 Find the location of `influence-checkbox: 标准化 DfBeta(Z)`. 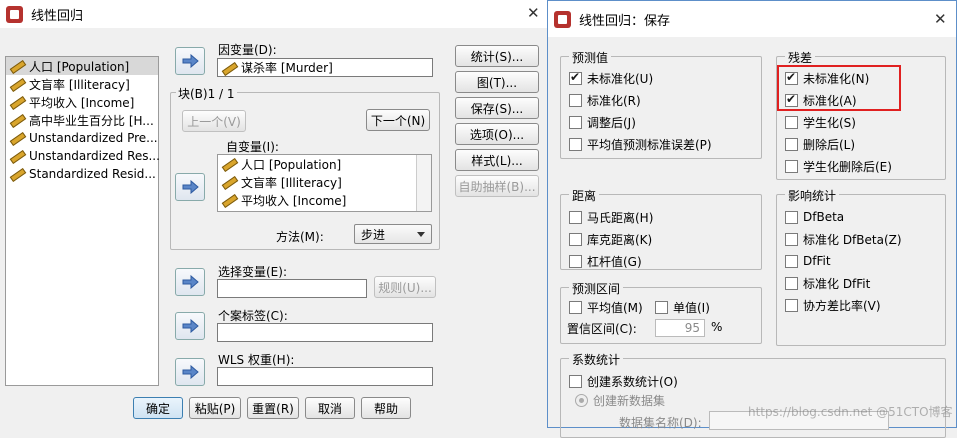

influence-checkbox: 标准化 DfBeta(Z) is located at coordinates (843, 239).